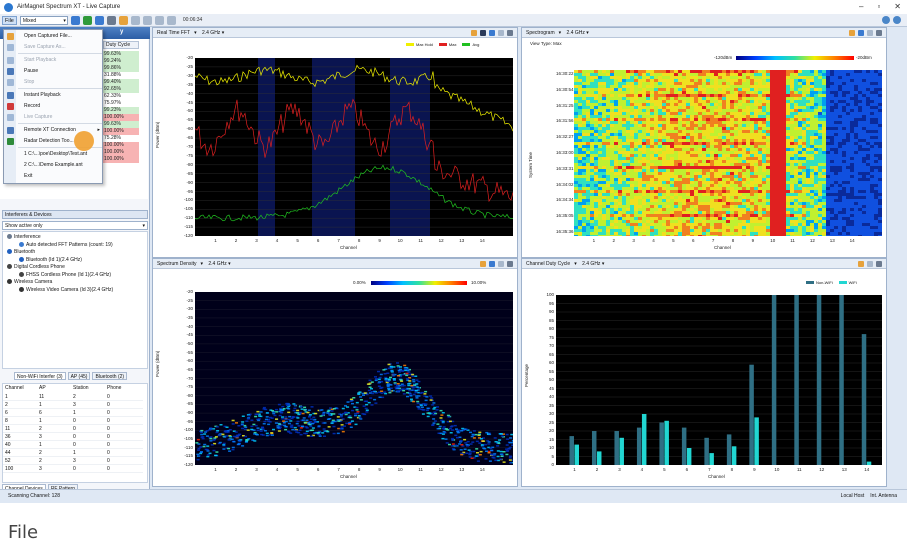  I want to click on table-row: 100 3 0 0, so click(73, 469).